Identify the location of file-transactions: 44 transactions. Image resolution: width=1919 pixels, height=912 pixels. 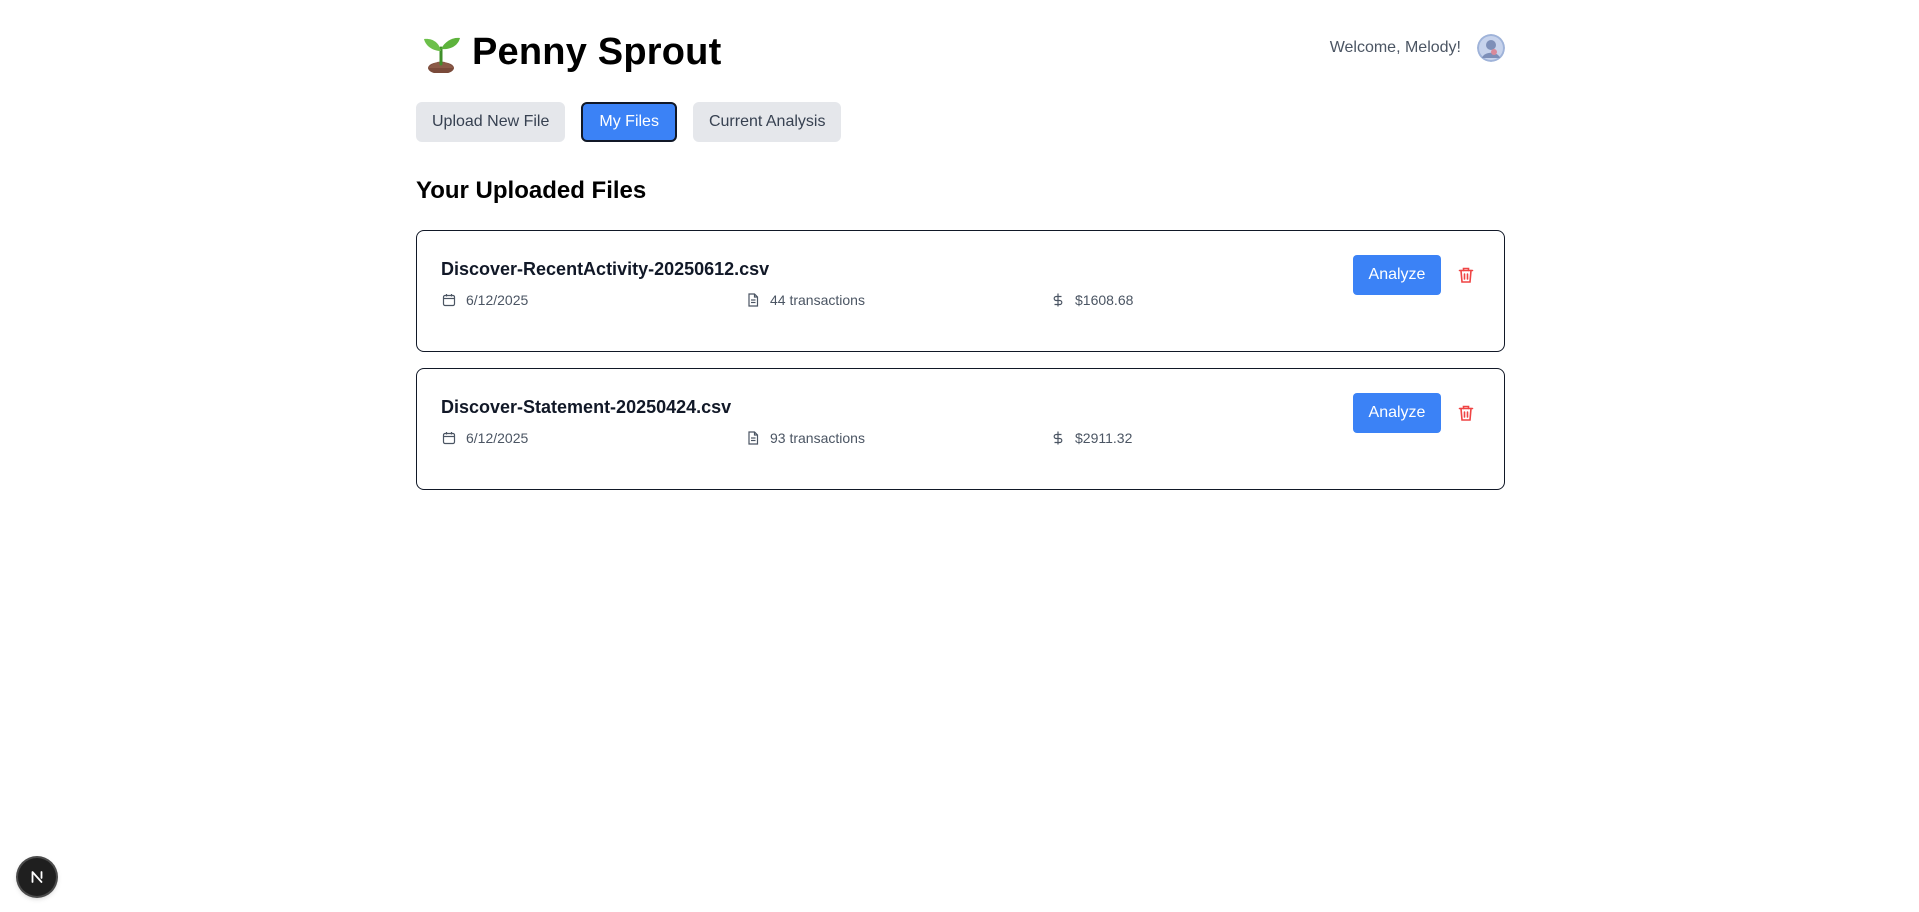
(805, 300).